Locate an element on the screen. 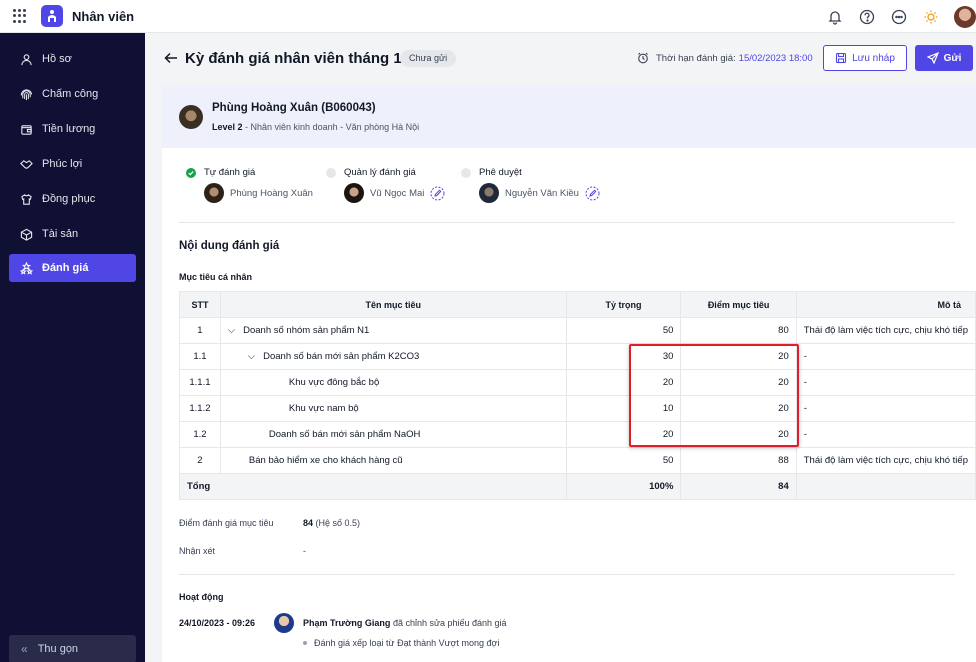 This screenshot has width=976, height=662. total-weight: 100% is located at coordinates (623, 486).